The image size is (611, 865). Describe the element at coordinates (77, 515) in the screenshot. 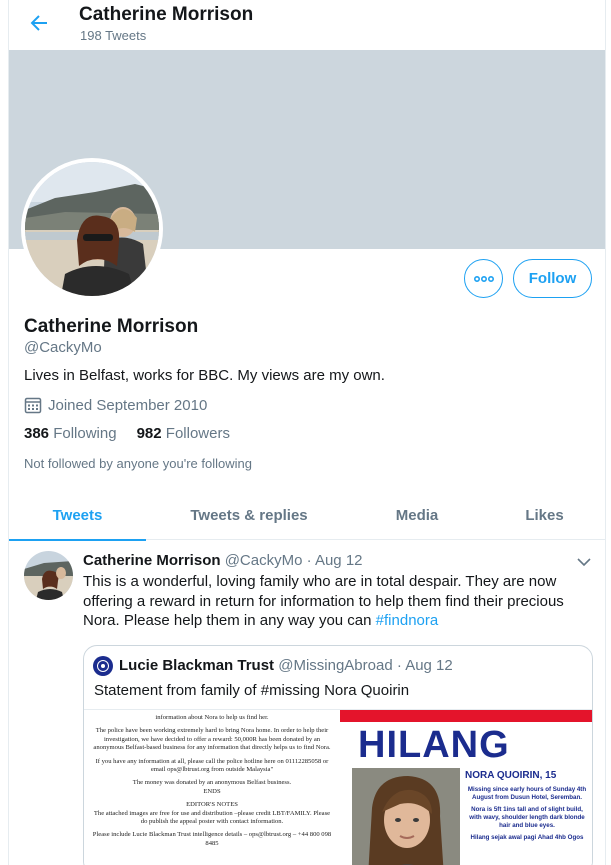

I see `tab-tweets: Tweets` at that location.